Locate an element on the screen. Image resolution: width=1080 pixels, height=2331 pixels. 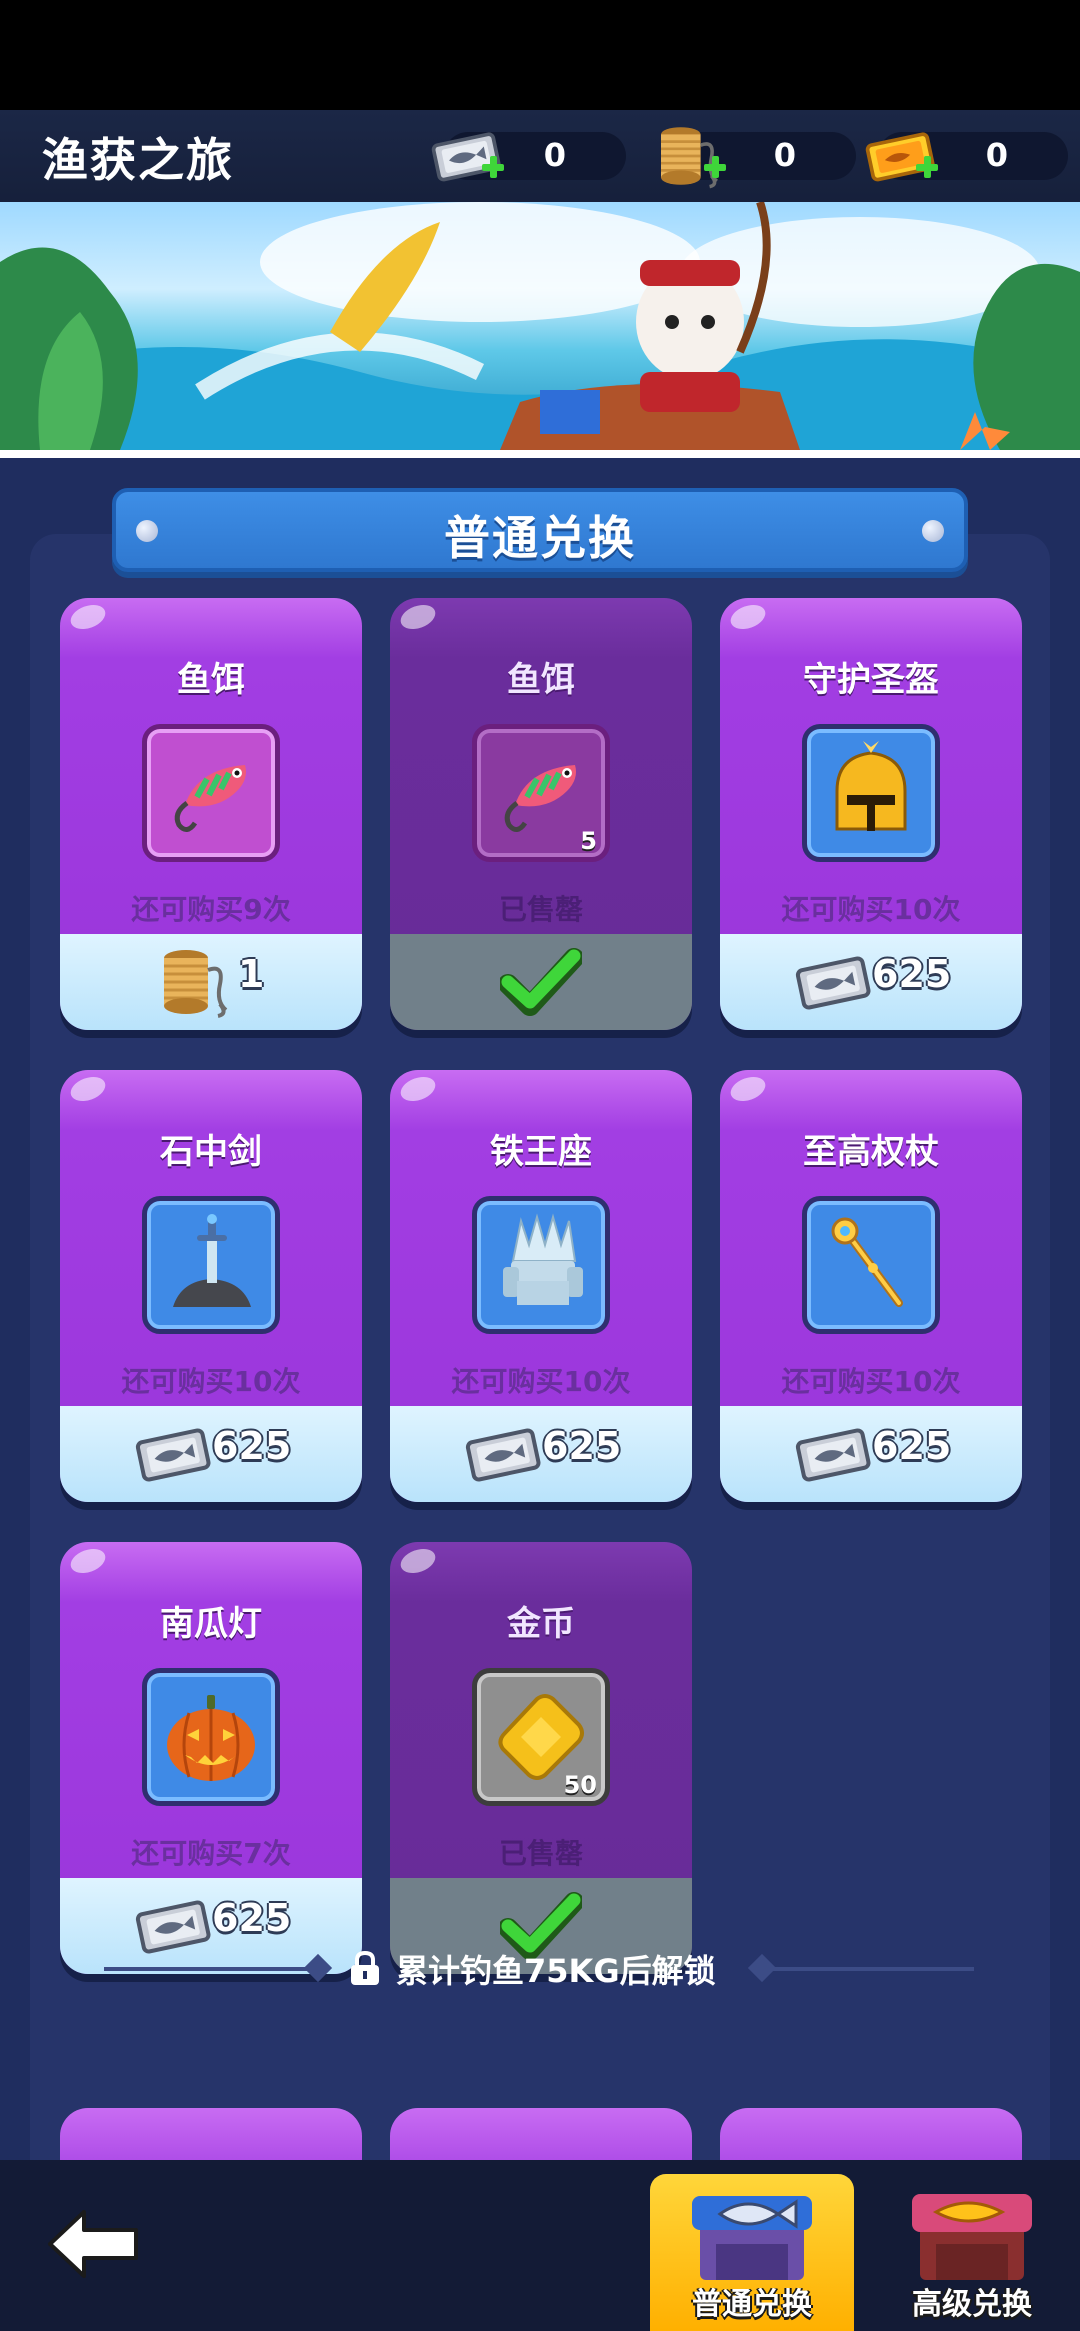
bottom-nav: 普通兑换 高级兑换 is located at coordinates (540, 2245).